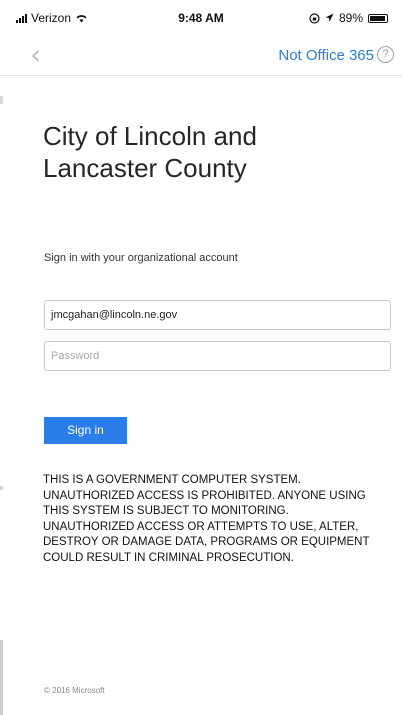 Image resolution: width=402 pixels, height=715 pixels. Describe the element at coordinates (385, 54) in the screenshot. I see `question-circle-icon: ?` at that location.